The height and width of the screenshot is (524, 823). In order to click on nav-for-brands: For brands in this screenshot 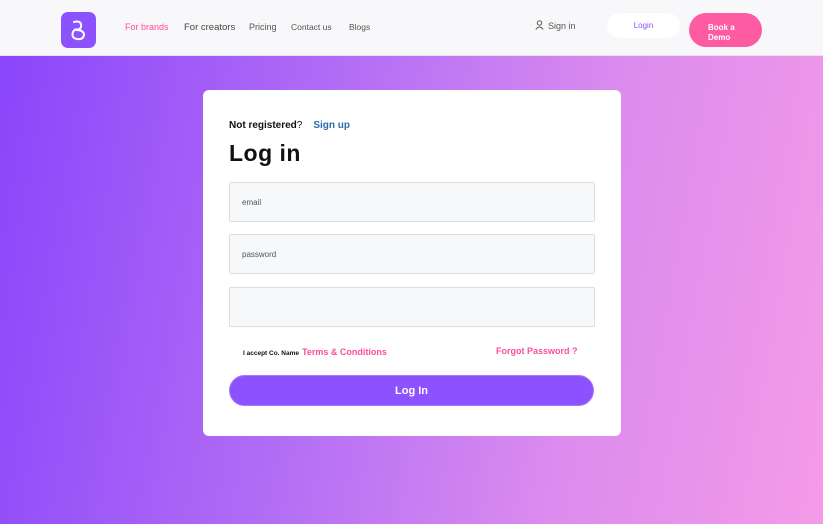, I will do `click(147, 27)`.